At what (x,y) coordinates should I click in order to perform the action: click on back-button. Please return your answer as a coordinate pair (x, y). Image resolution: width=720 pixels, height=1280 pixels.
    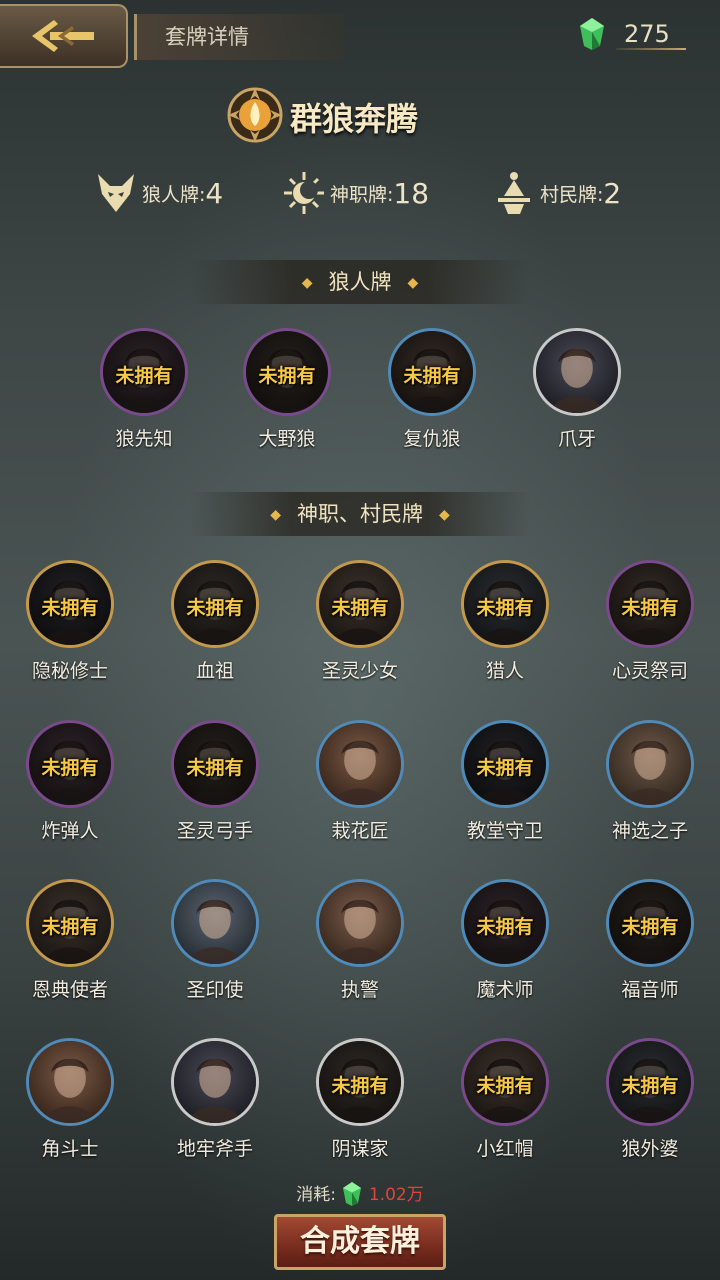
    Looking at the image, I should click on (64, 36).